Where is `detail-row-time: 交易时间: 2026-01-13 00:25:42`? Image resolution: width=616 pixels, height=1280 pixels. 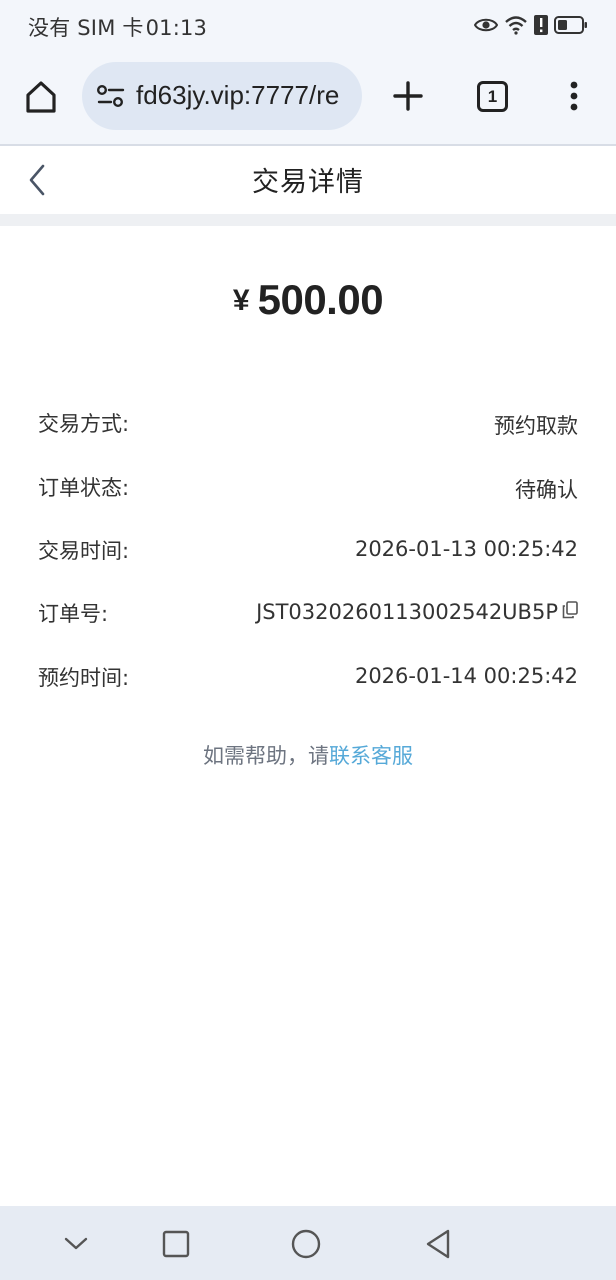 detail-row-time: 交易时间: 2026-01-13 00:25:42 is located at coordinates (308, 553).